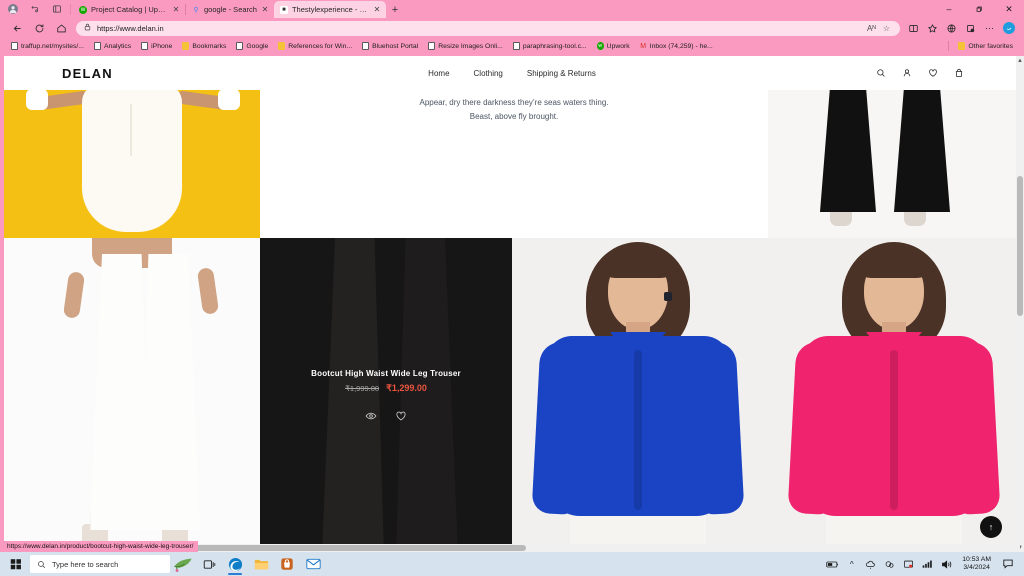  Describe the element at coordinates (183, 564) in the screenshot. I see `cortana-mascot-icon` at that location.